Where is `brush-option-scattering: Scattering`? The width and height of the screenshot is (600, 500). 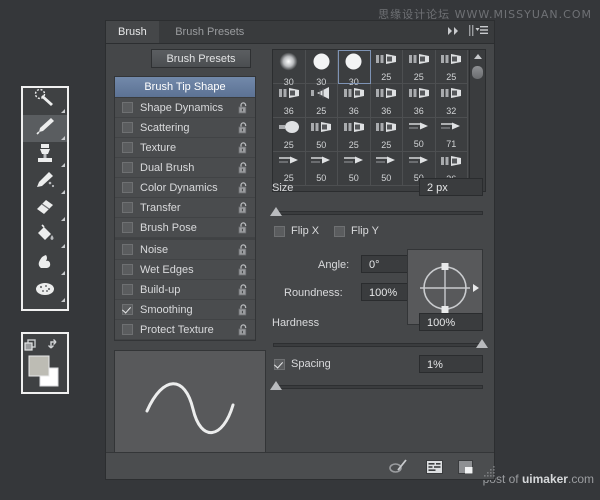 brush-option-scattering: Scattering is located at coordinates (185, 128).